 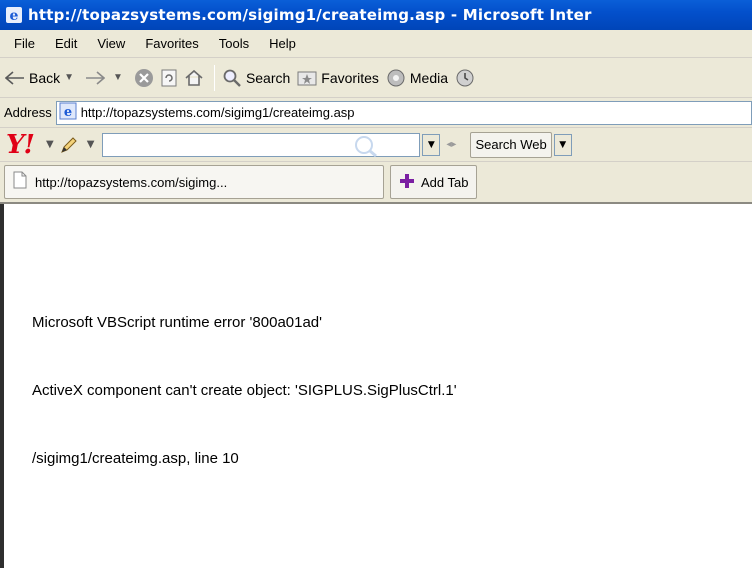 I want to click on yahoo-logo: Y!, so click(x=20, y=145).